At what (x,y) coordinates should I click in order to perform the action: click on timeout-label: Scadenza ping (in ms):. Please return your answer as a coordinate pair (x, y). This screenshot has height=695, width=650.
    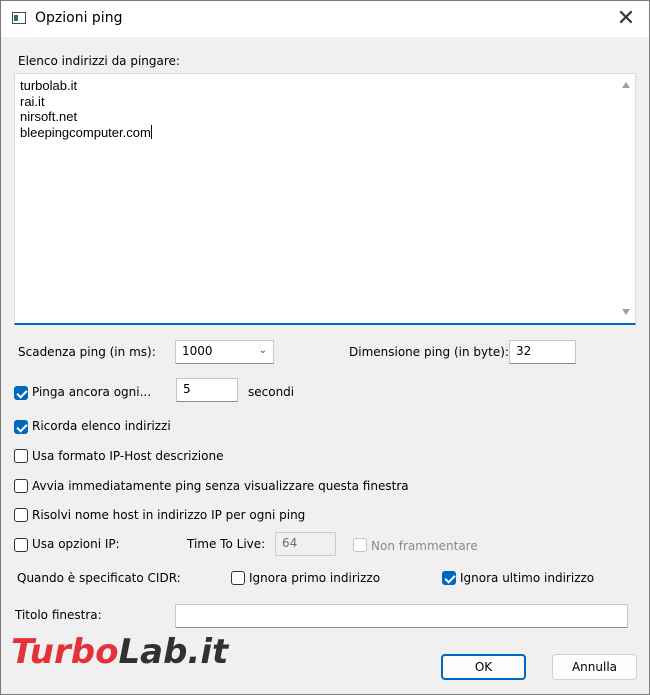
    Looking at the image, I should click on (87, 352).